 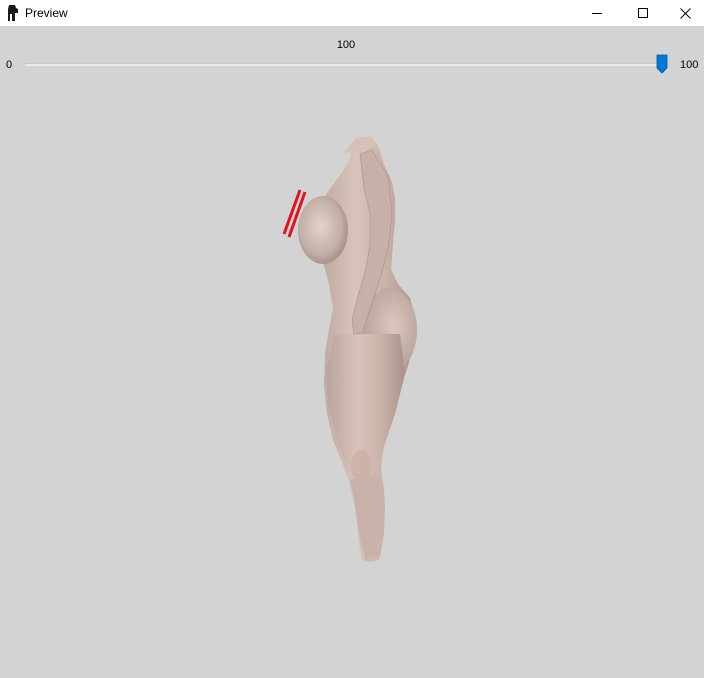 What do you see at coordinates (689, 65) in the screenshot?
I see `slider-max-label: 100` at bounding box center [689, 65].